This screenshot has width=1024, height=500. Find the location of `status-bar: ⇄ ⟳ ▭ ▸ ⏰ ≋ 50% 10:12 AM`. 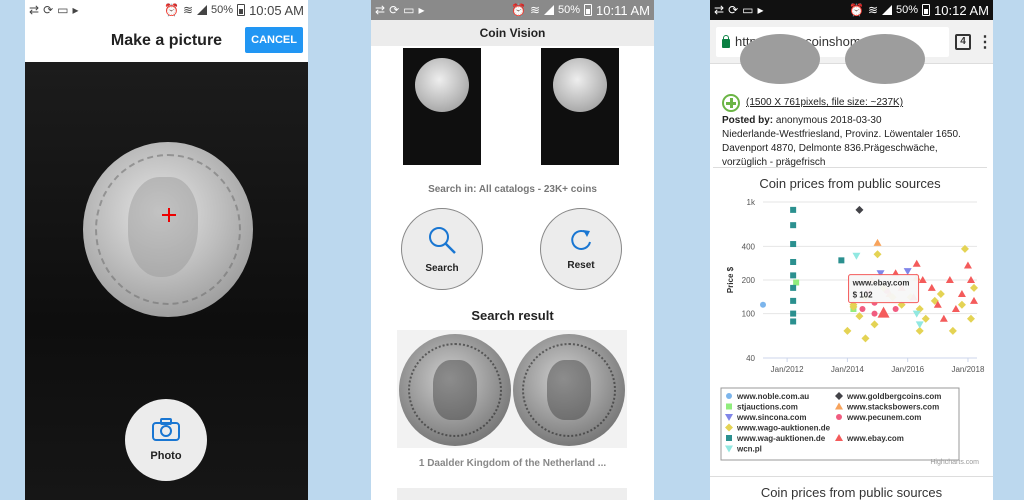

status-bar: ⇄ ⟳ ▭ ▸ ⏰ ≋ 50% 10:12 AM is located at coordinates (851, 10).